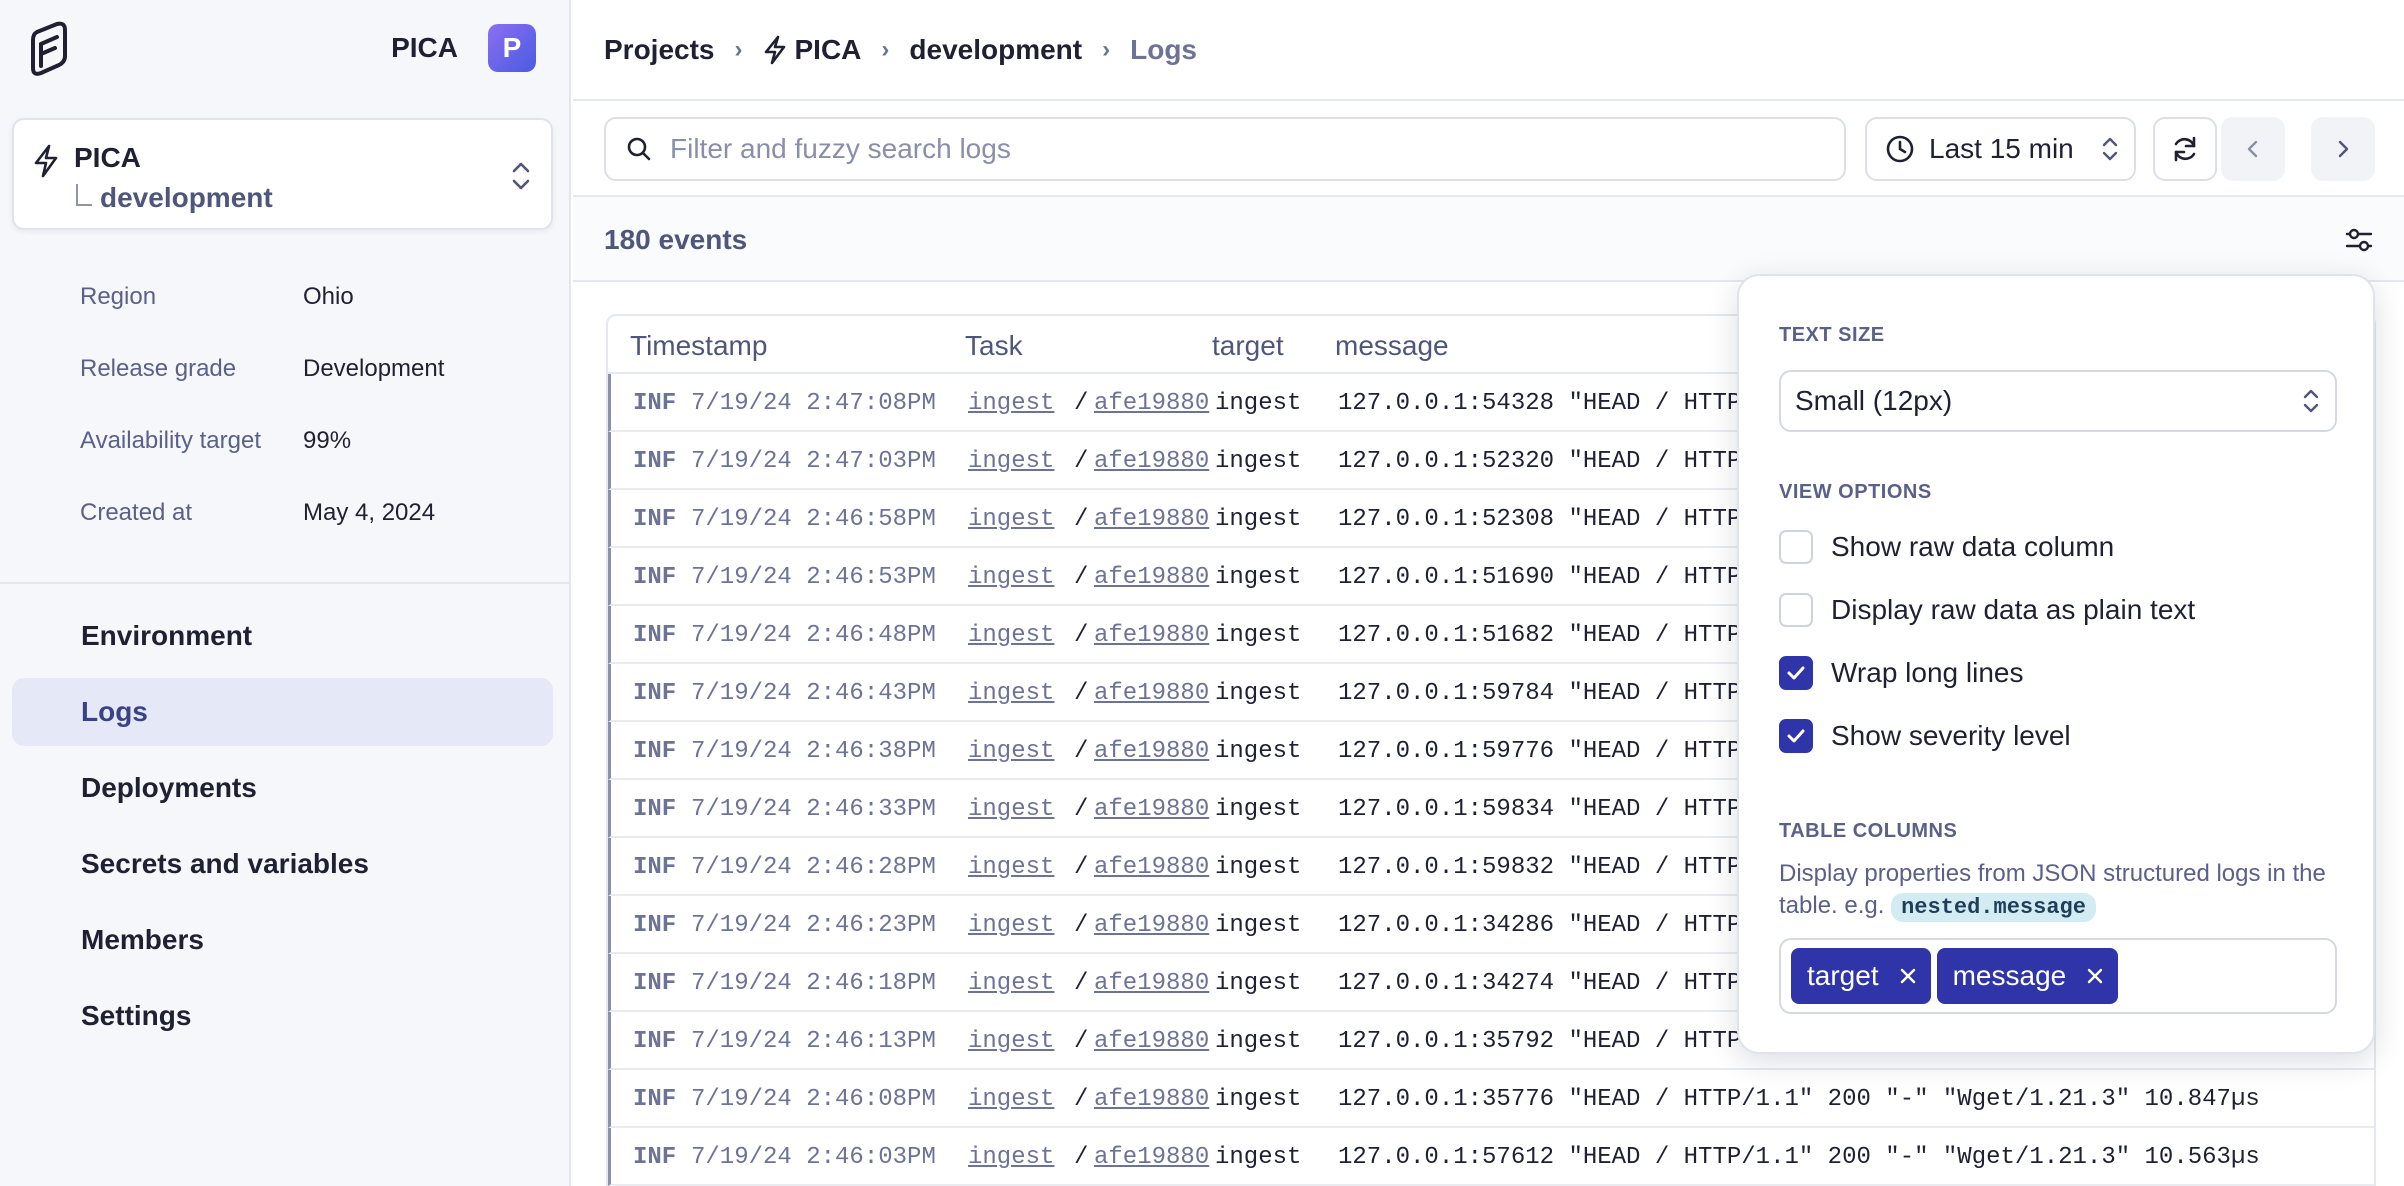  I want to click on info-row-availability-target: Availability target 99%, so click(215, 441).